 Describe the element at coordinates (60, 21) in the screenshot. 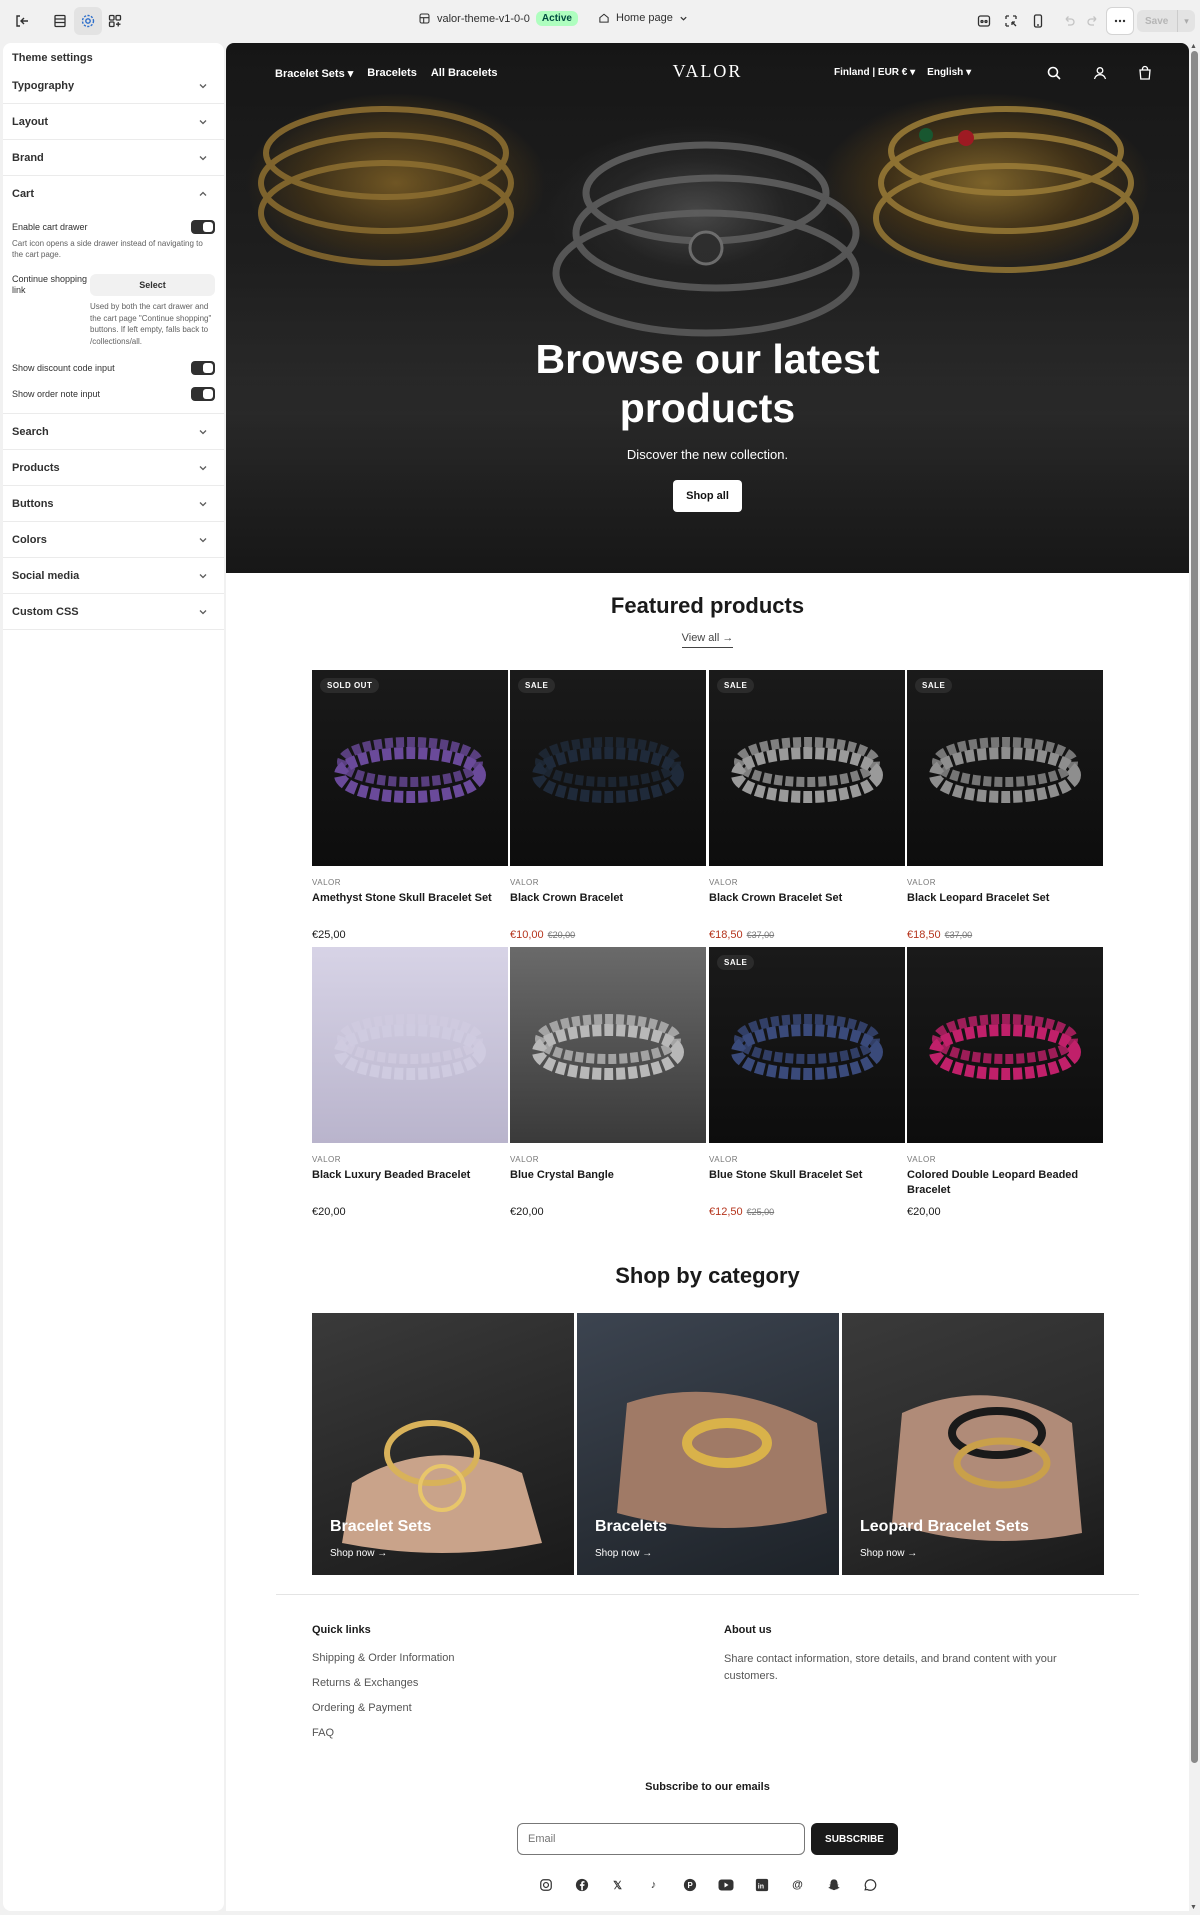

I see `sections-icon` at that location.